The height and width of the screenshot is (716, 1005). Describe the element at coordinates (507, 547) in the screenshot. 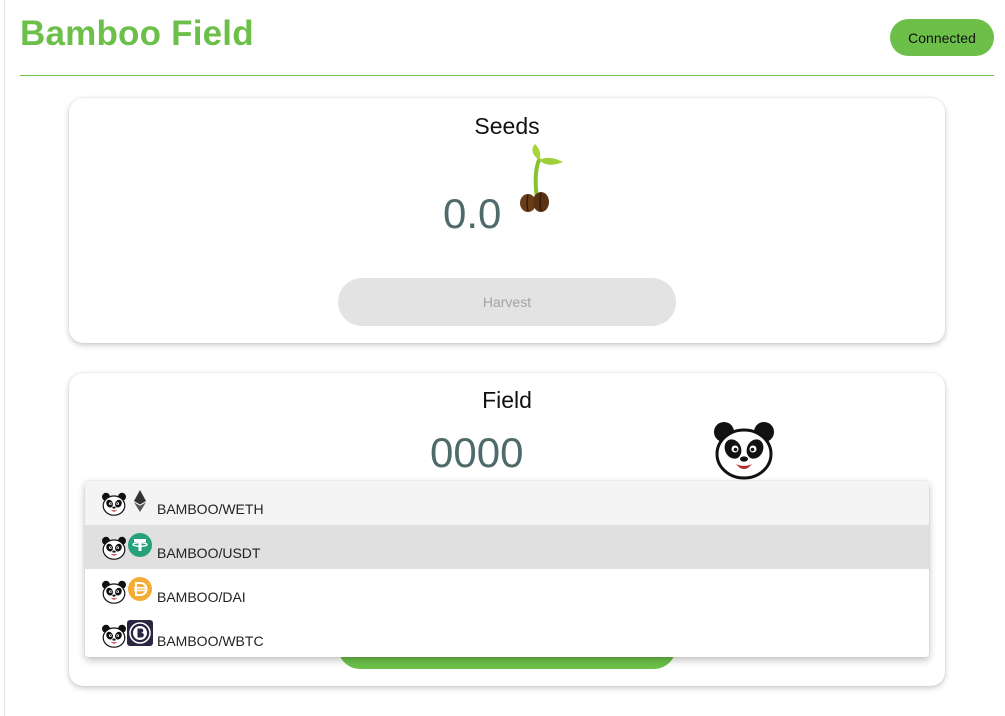

I see `pair-option-usdt: BAMBOO/USDT` at that location.